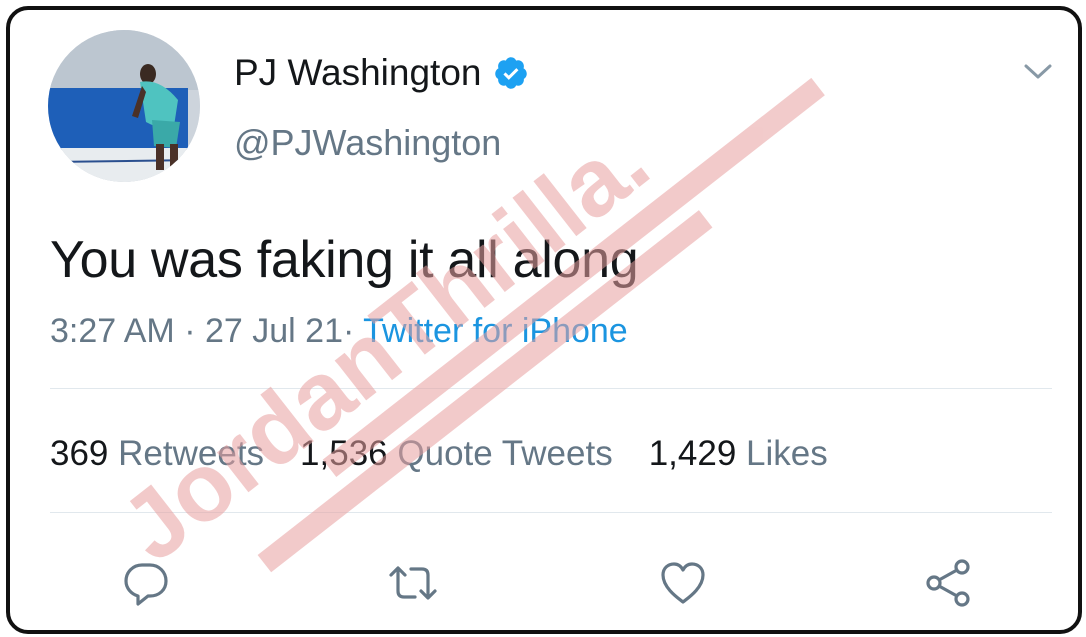 The height and width of the screenshot is (637, 1086). What do you see at coordinates (344, 260) in the screenshot?
I see `tweet-text: You was faking it all along` at bounding box center [344, 260].